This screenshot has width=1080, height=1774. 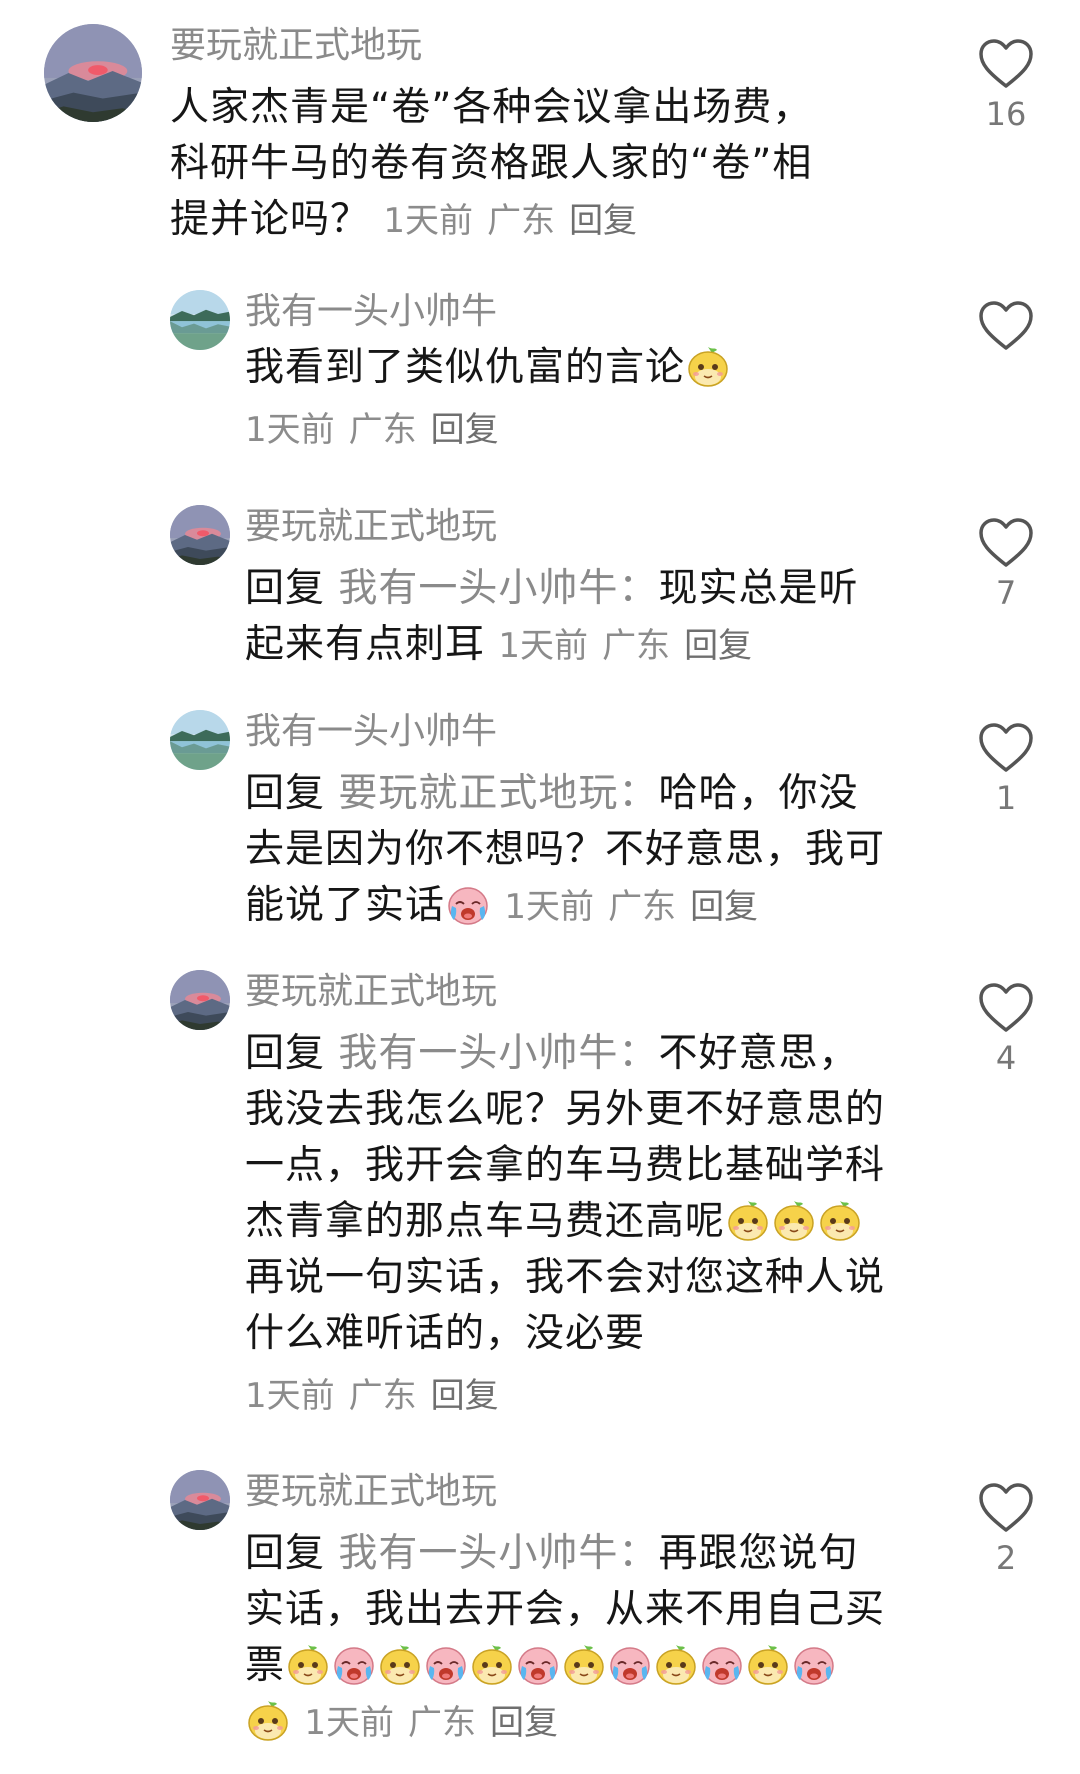 What do you see at coordinates (1006, 798) in the screenshot?
I see `like-count: 1` at bounding box center [1006, 798].